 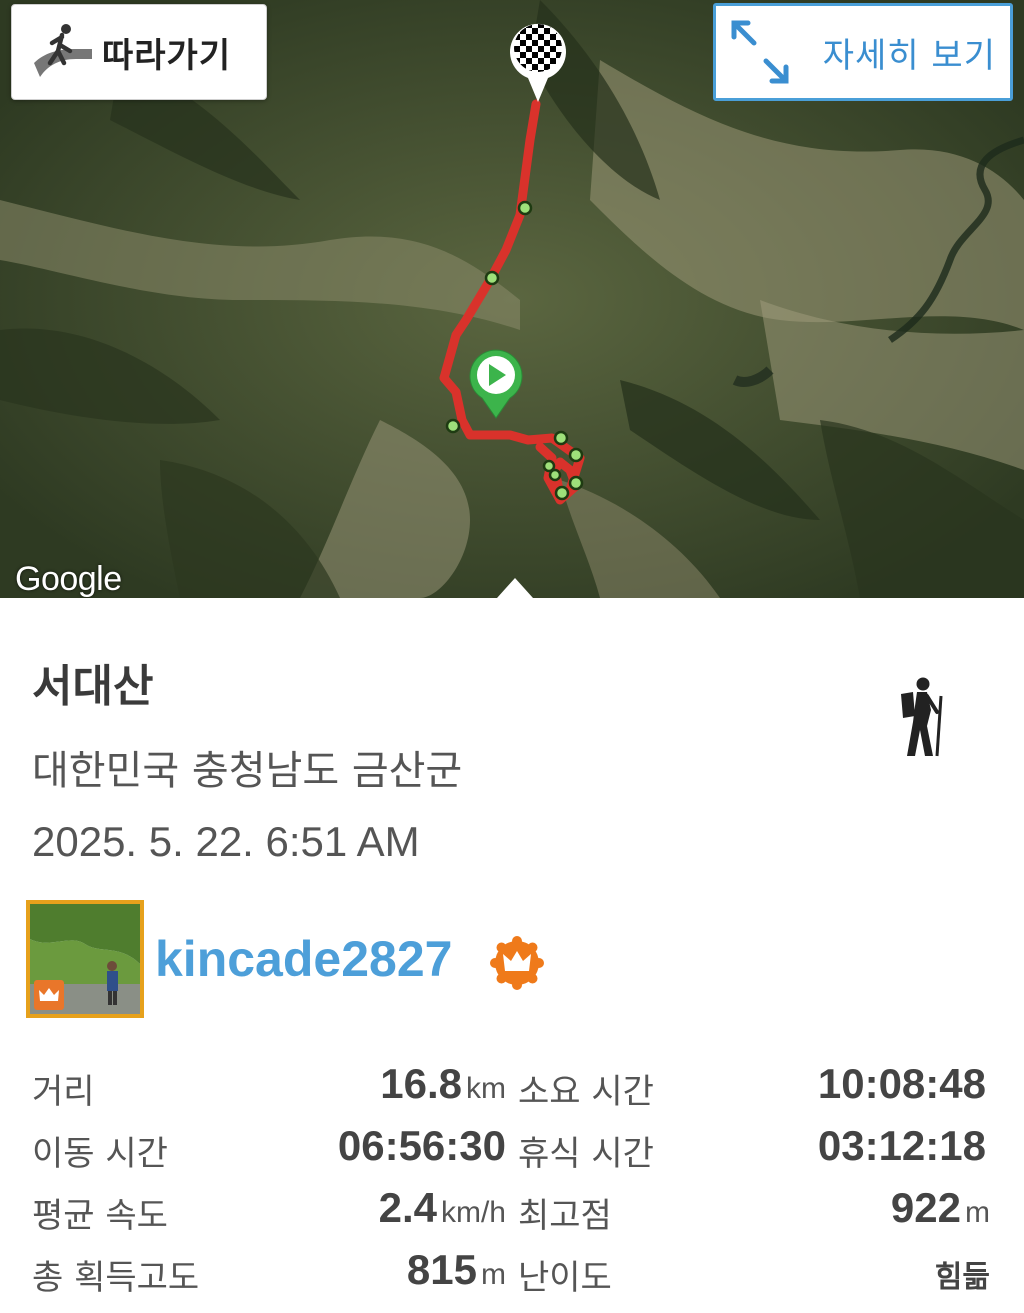 I want to click on max-elevation-value-group: 922 m, so click(x=940, y=1208).